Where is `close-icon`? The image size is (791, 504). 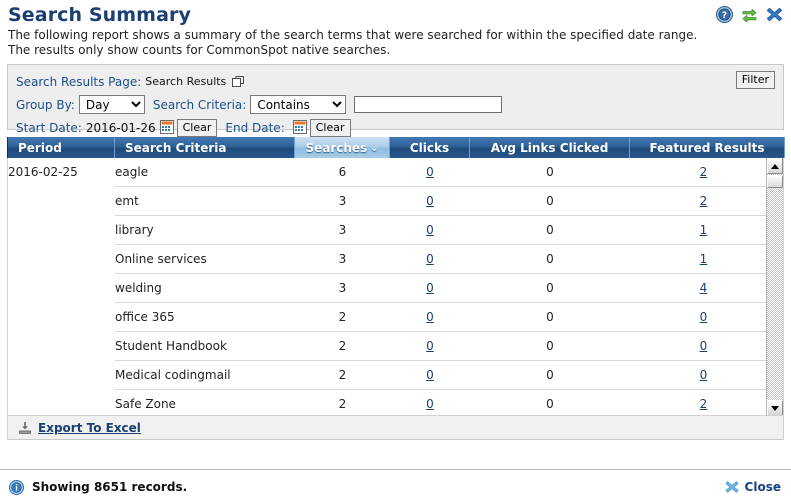 close-icon is located at coordinates (774, 14).